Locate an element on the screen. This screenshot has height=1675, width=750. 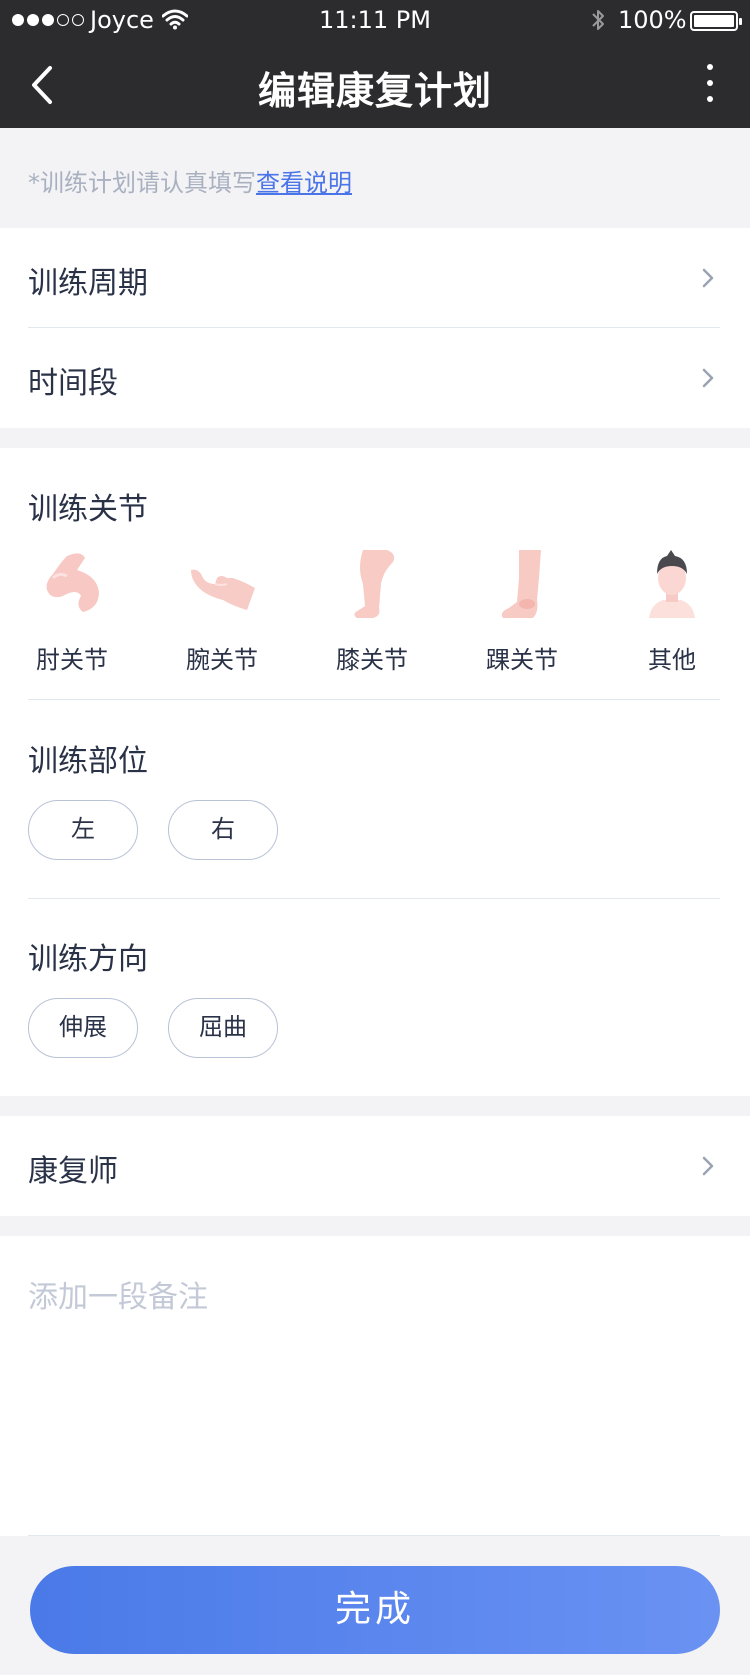
joint-option-elbow: 肘关节 is located at coordinates (72, 618).